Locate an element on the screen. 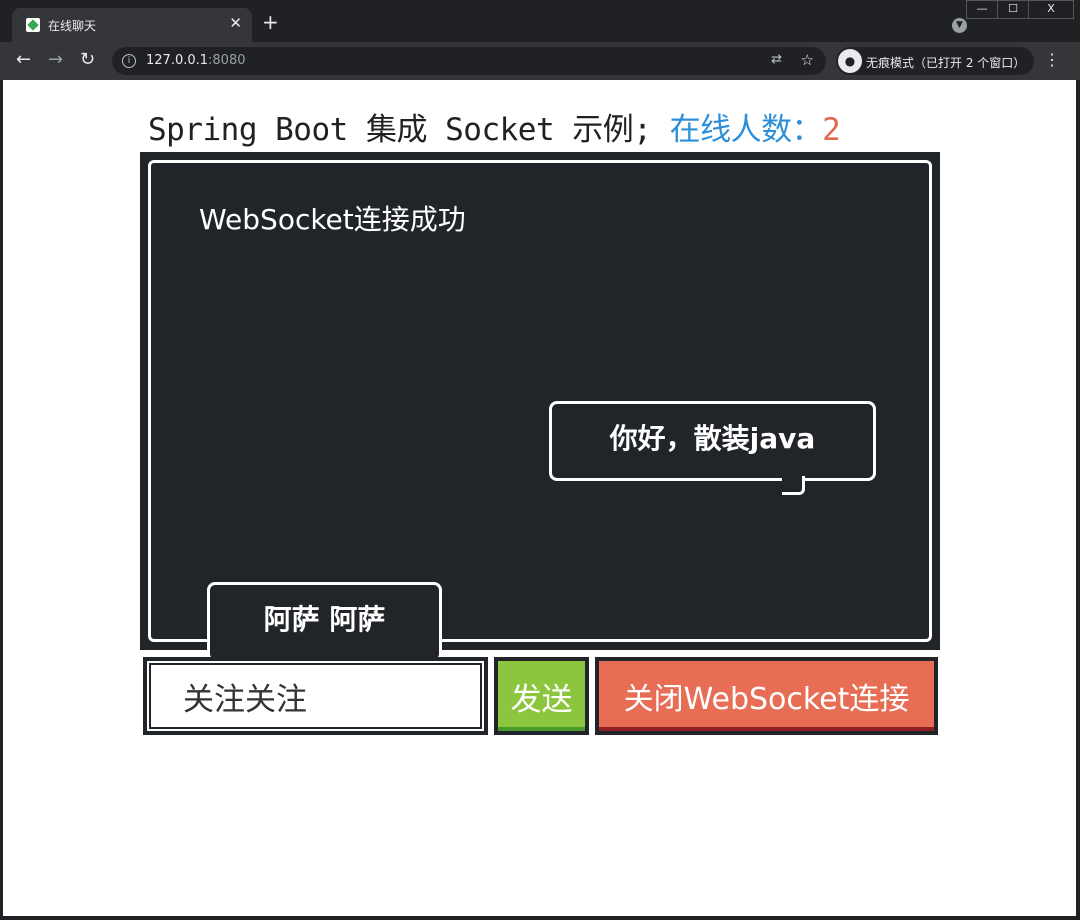 Image resolution: width=1080 pixels, height=920 pixels. message-input is located at coordinates (315, 696).